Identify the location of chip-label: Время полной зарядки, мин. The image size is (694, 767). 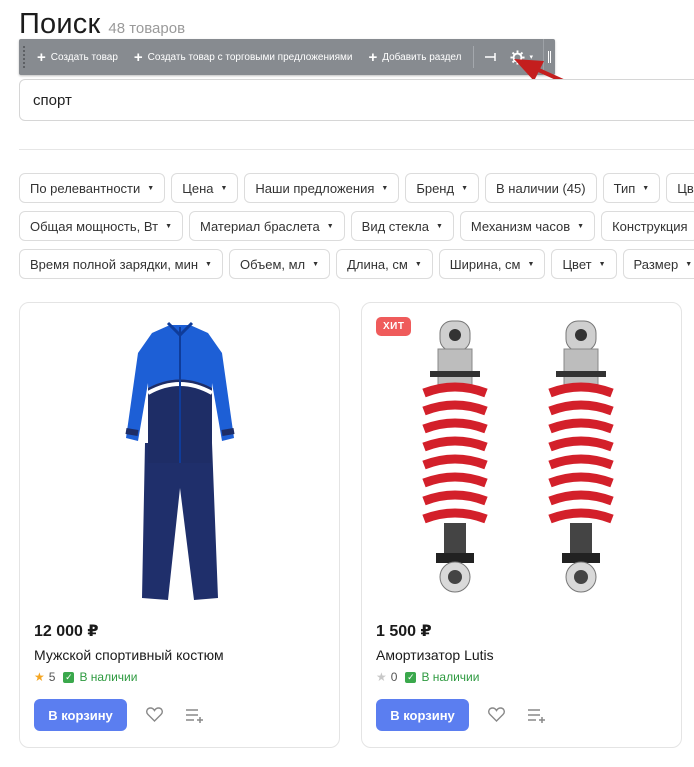
(114, 264).